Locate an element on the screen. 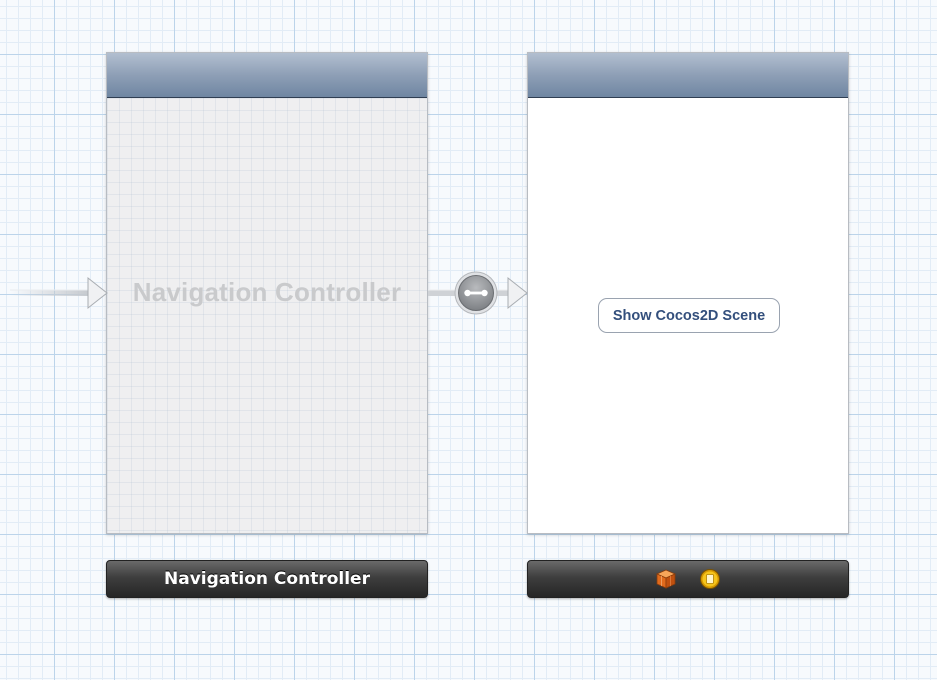 The image size is (937, 680). scene-placeholder-title: Navigation Controller is located at coordinates (267, 292).